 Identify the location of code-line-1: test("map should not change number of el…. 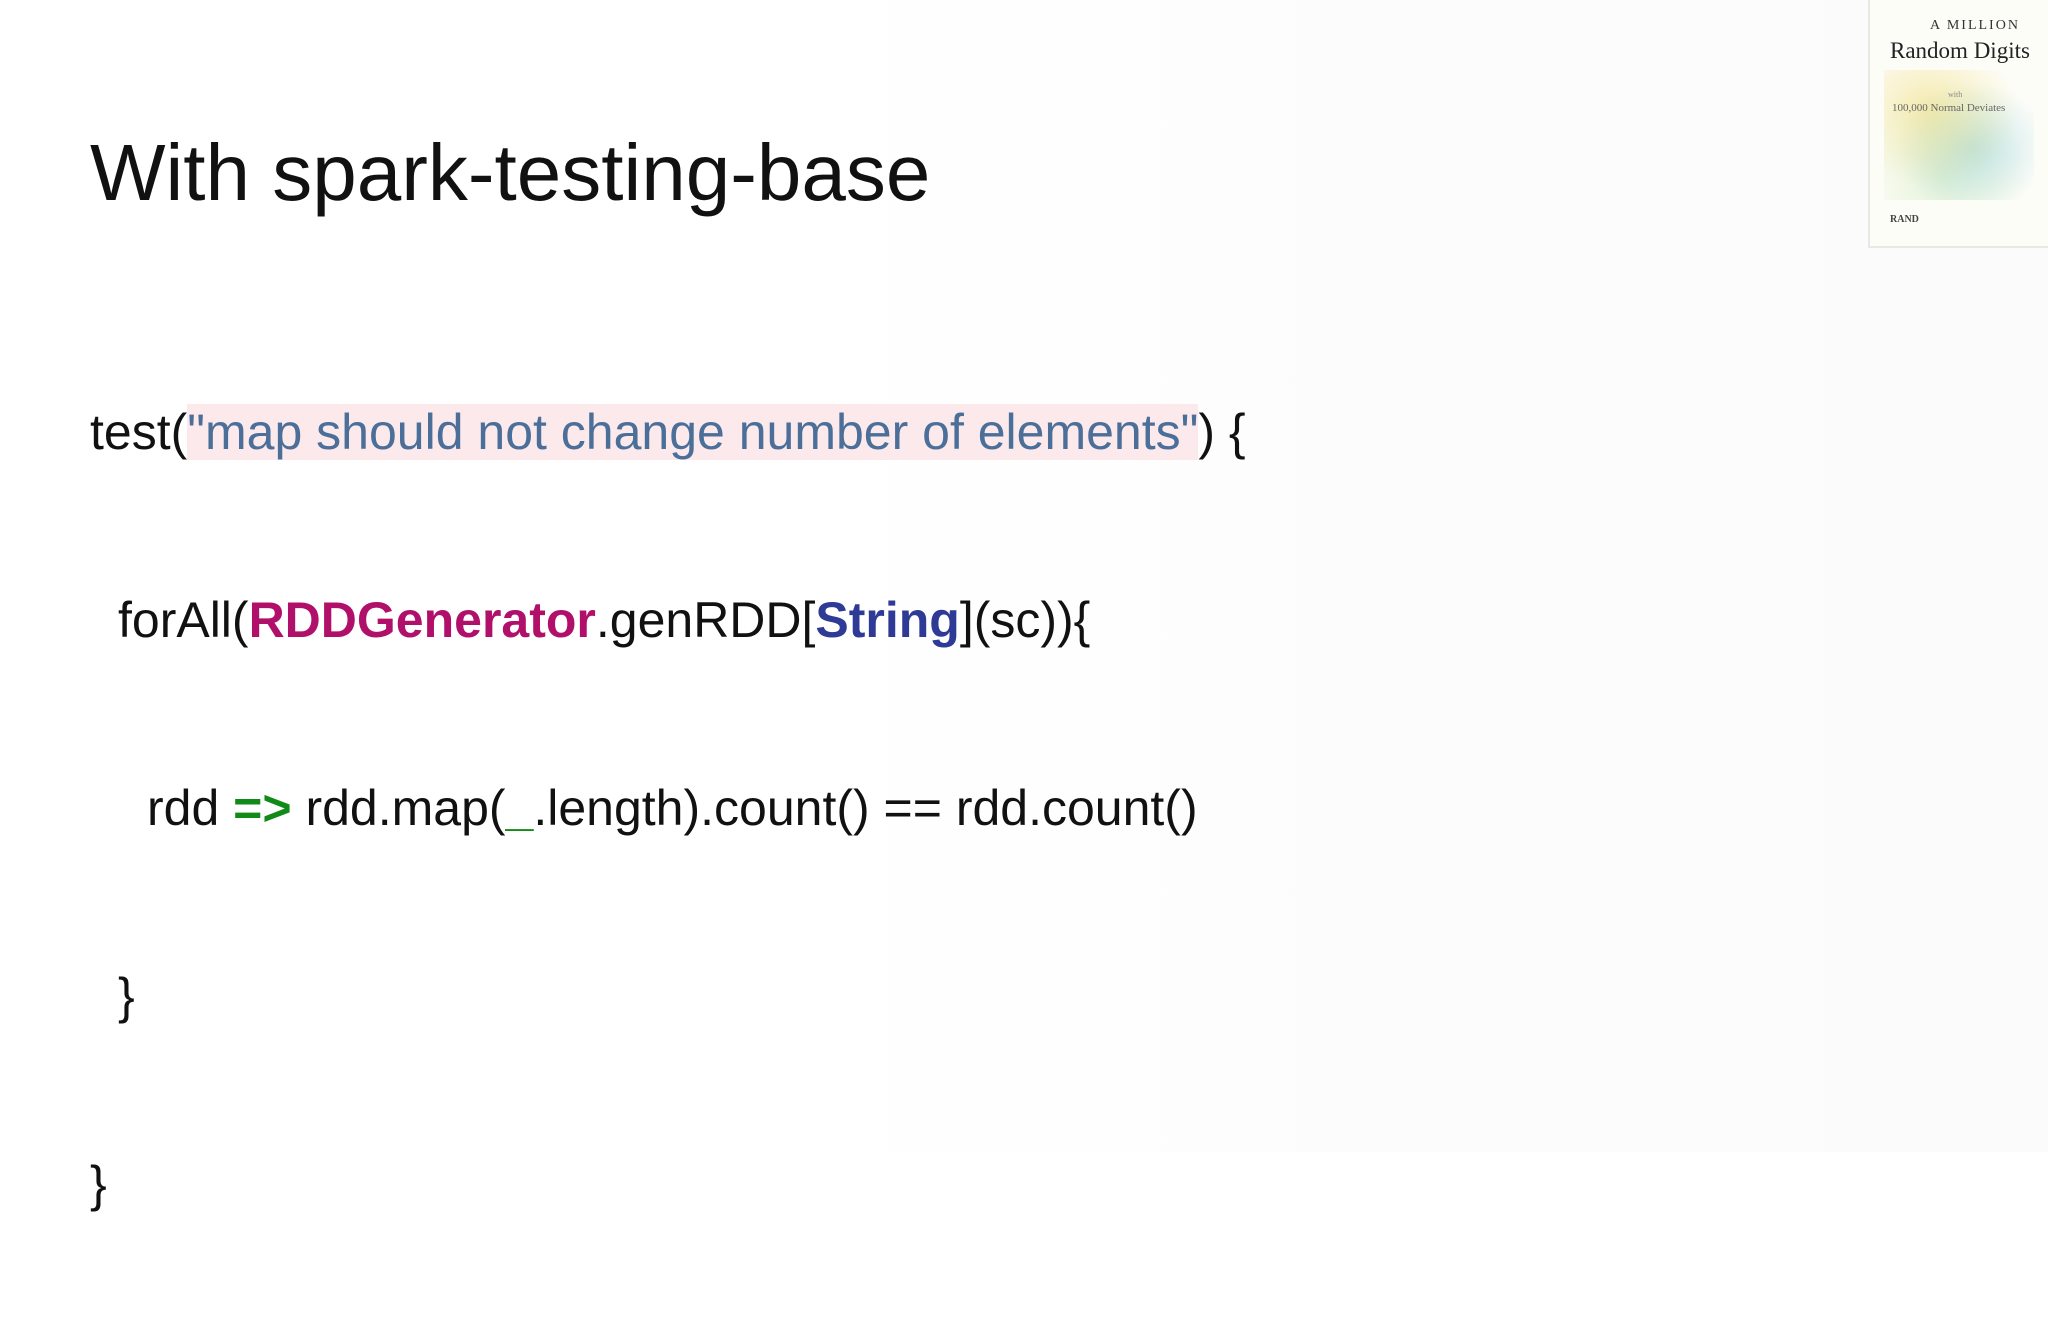
(668, 432).